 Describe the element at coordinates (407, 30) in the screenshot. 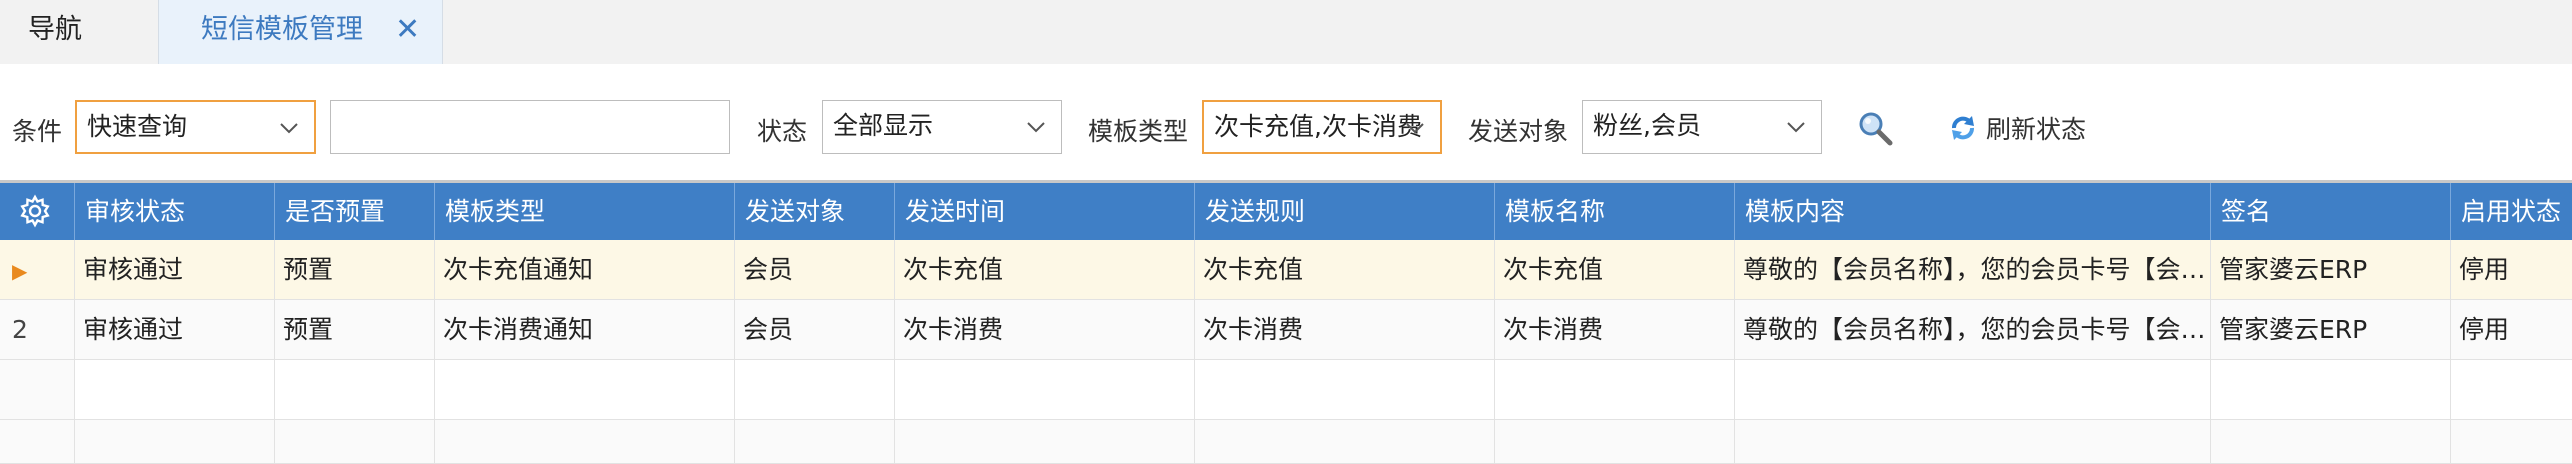

I see `close-icon: ✕` at that location.